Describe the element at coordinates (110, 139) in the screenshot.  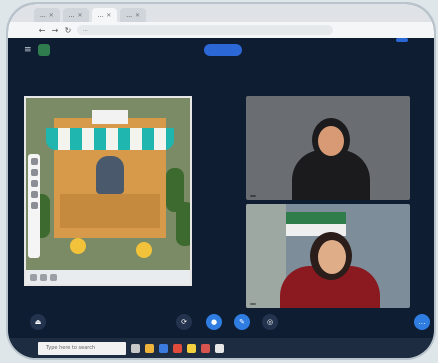
I see `booth-awning` at that location.